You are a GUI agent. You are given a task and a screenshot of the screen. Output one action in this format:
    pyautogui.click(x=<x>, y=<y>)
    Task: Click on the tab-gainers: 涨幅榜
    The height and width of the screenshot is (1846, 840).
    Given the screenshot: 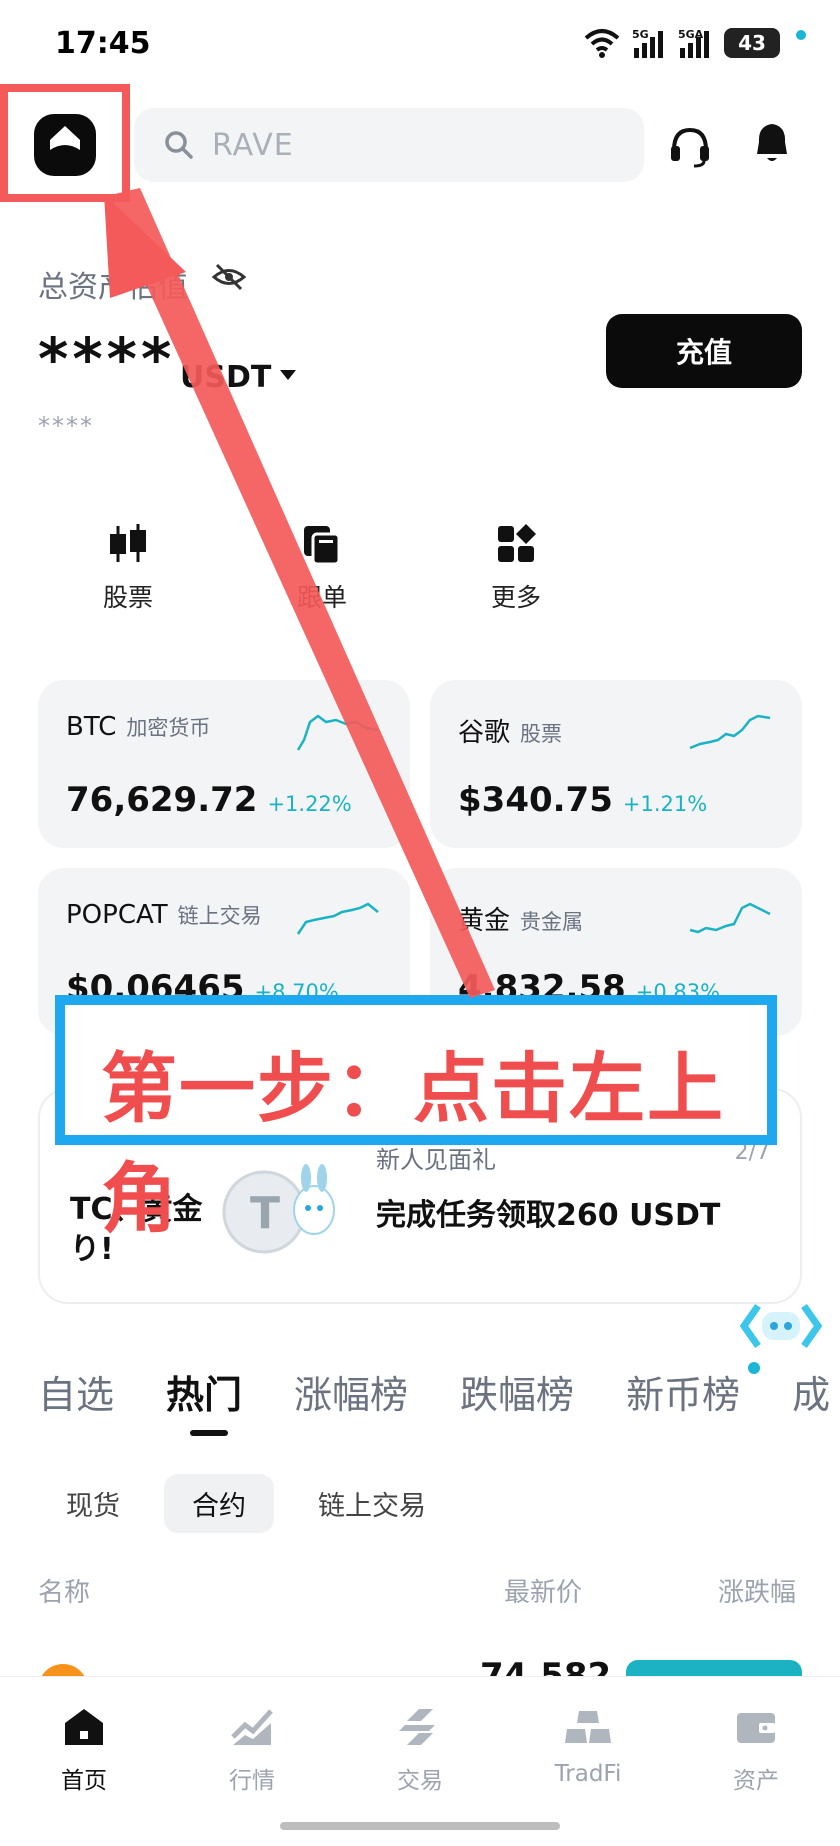 What is the action you would take?
    pyautogui.click(x=351, y=1394)
    